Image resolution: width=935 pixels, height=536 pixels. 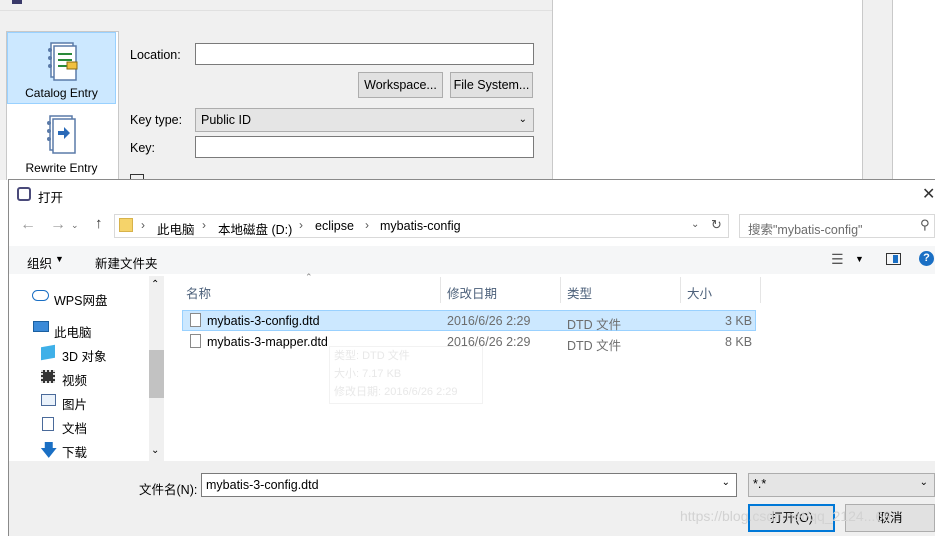 What do you see at coordinates (48, 424) in the screenshot?
I see `document-icon` at bounding box center [48, 424].